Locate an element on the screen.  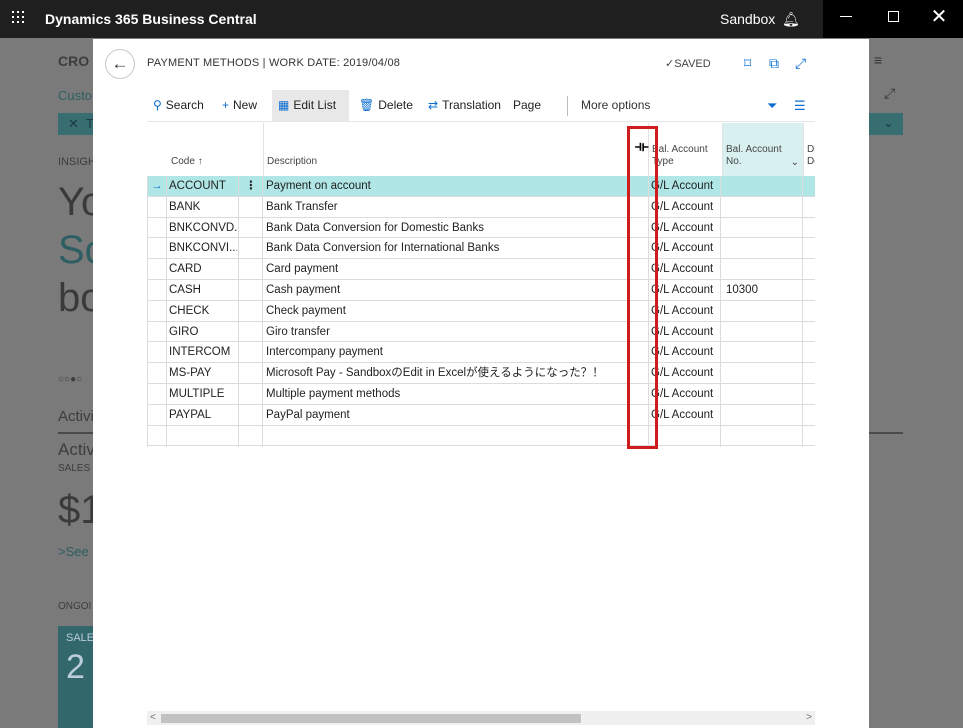
cell-description: Cash payment is located at coordinates (456, 290).